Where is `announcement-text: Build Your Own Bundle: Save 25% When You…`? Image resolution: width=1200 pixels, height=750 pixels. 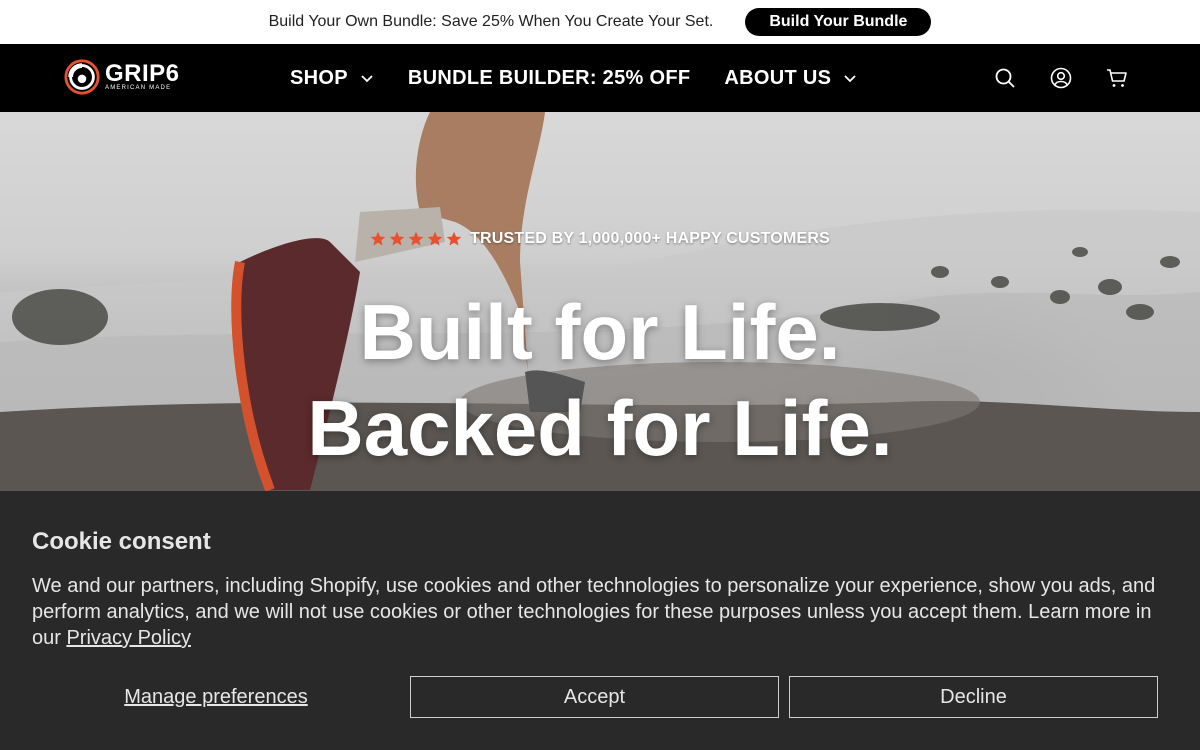
announcement-text: Build Your Own Bundle: Save 25% When You… is located at coordinates (491, 21).